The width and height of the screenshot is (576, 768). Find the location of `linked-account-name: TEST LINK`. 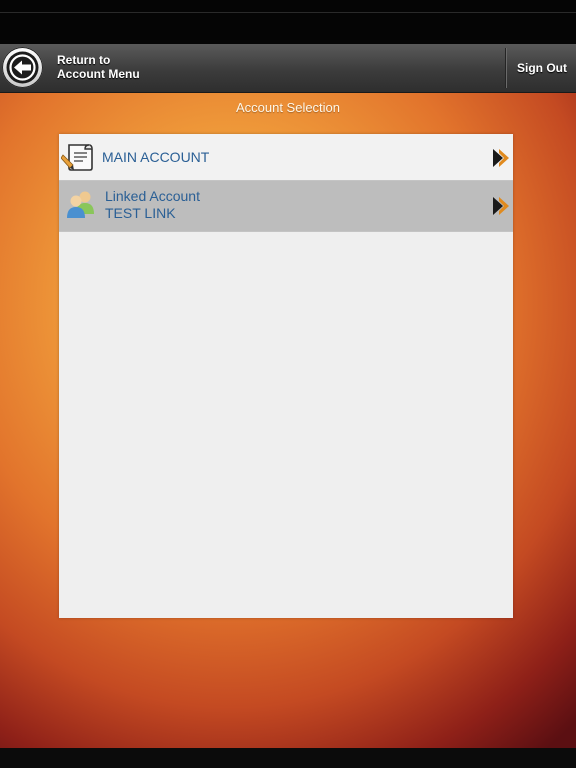

linked-account-name: TEST LINK is located at coordinates (140, 213).